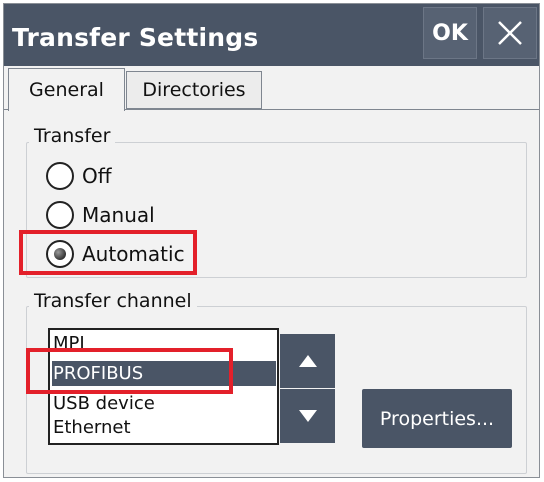 This screenshot has width=544, height=482. What do you see at coordinates (66, 89) in the screenshot?
I see `tab-general: General` at bounding box center [66, 89].